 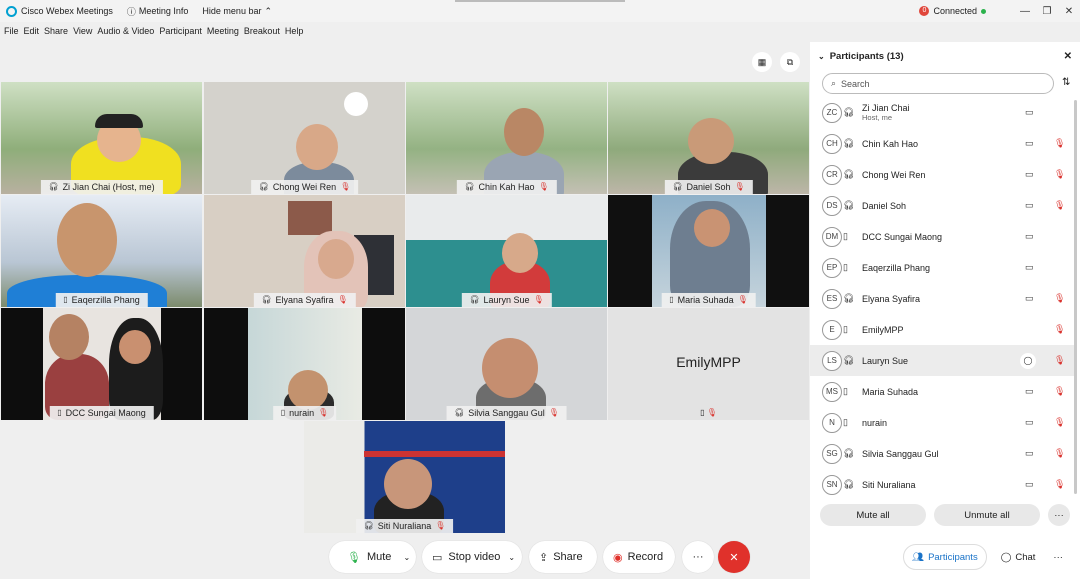 I want to click on avatar: LS, so click(x=832, y=360).